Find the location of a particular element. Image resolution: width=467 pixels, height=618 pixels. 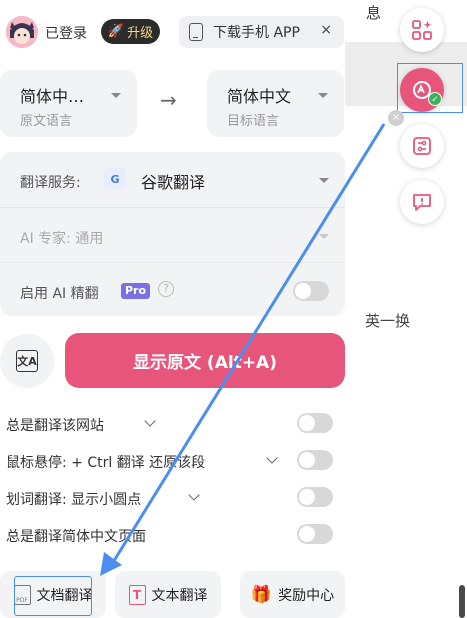

source-language-caption: 原文语言 is located at coordinates (46, 121).